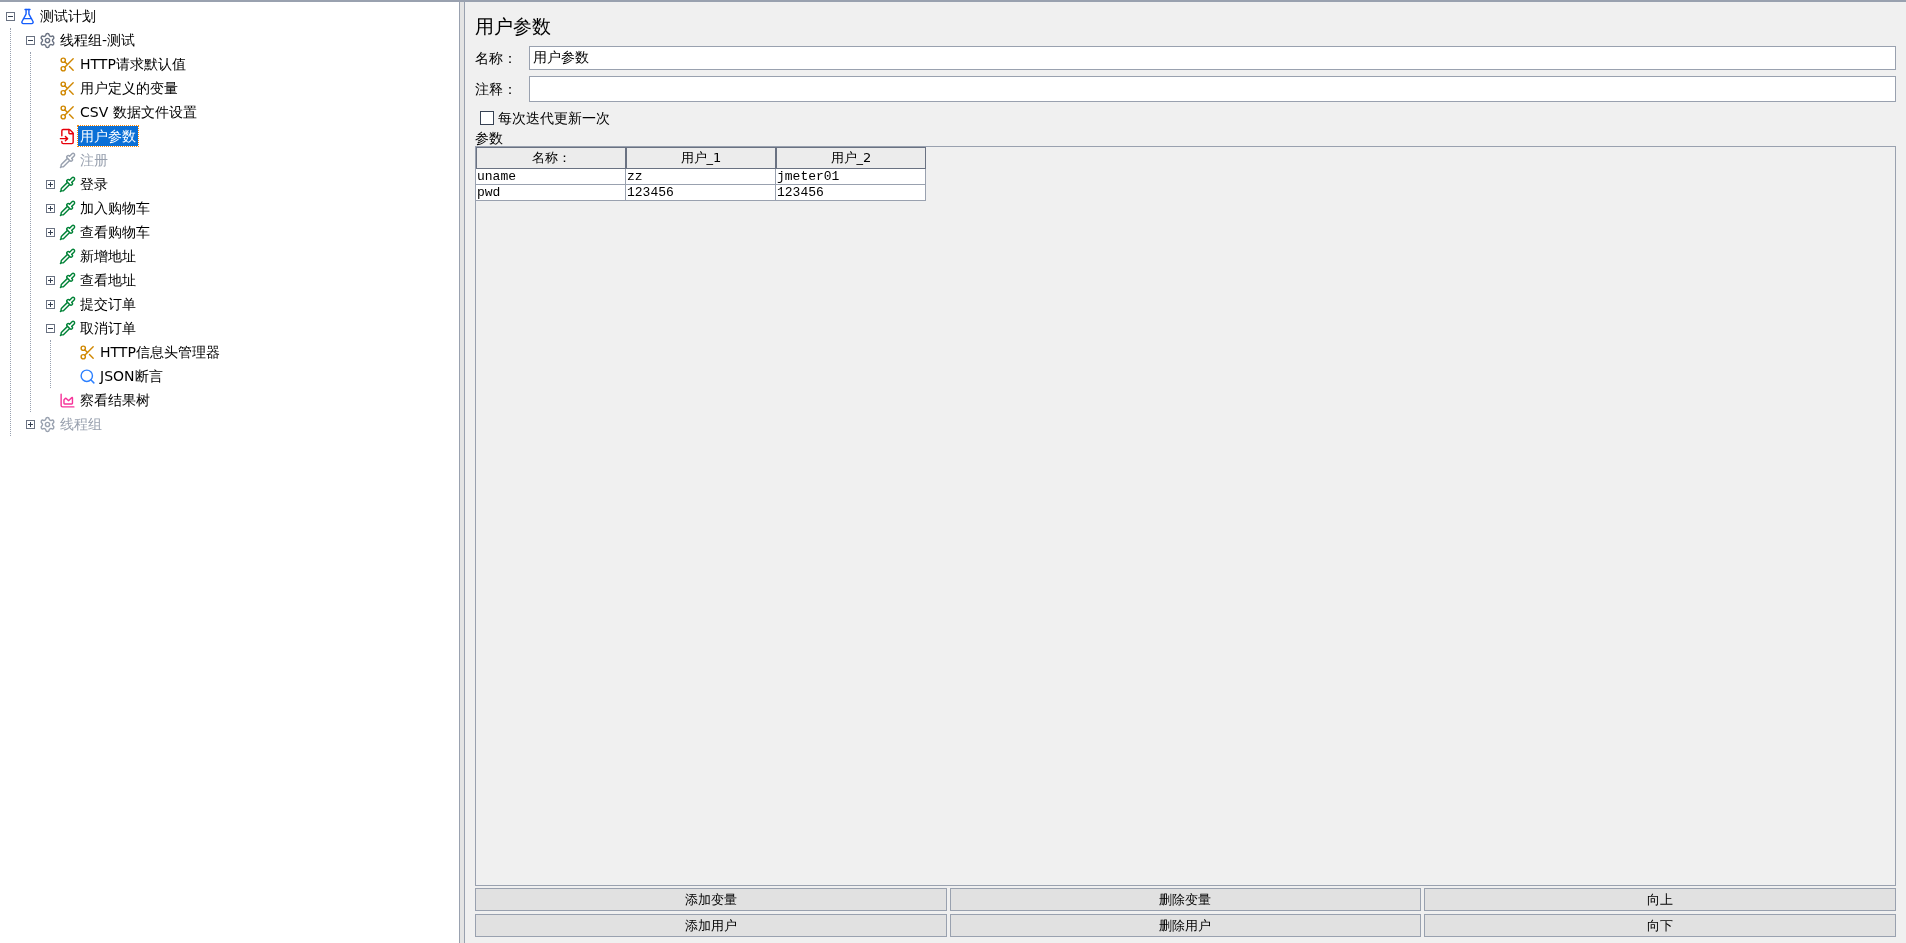 This screenshot has height=943, width=1906. I want to click on table-cell: zz, so click(701, 177).